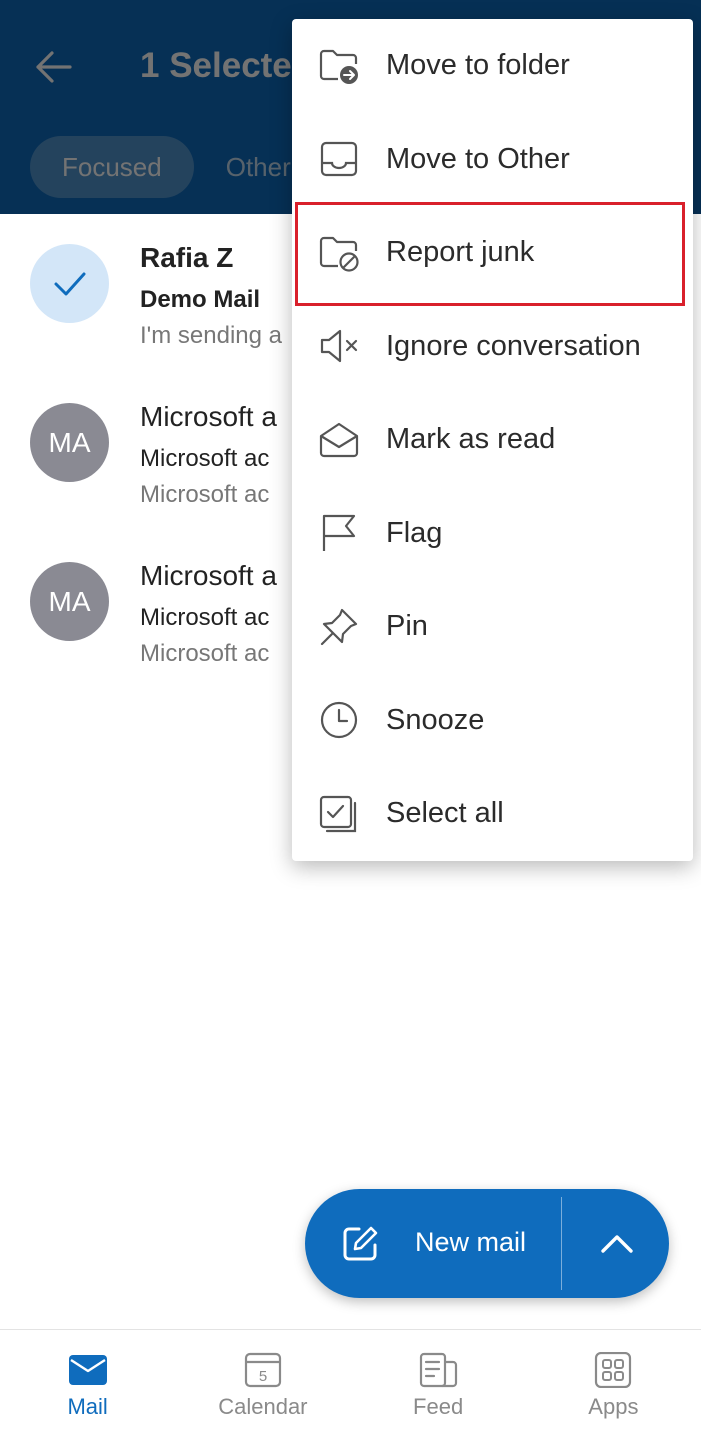 The image size is (701, 1440). What do you see at coordinates (360, 1243) in the screenshot?
I see `compose-icon` at bounding box center [360, 1243].